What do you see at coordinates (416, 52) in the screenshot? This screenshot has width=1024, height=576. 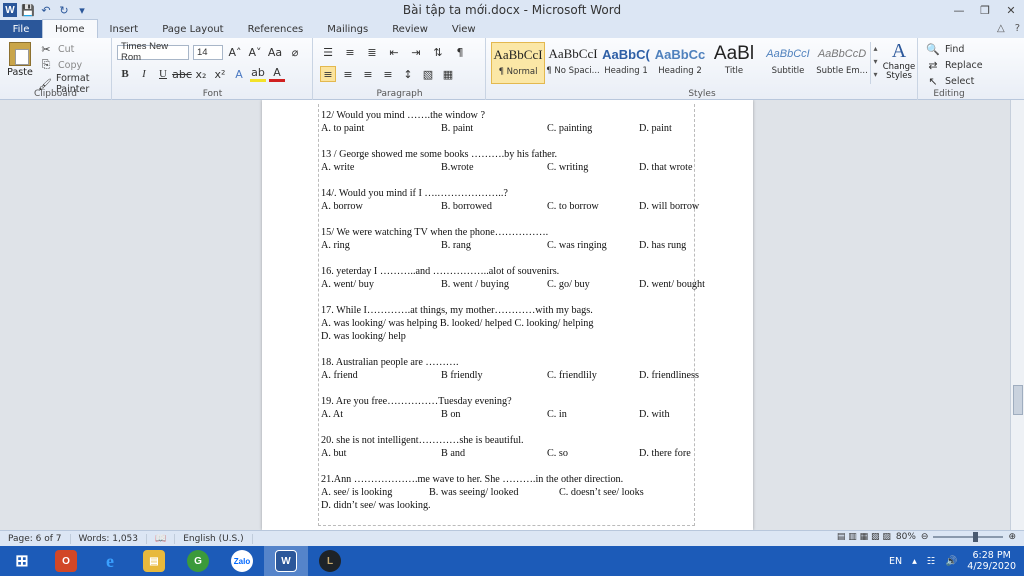 I see `increase-indent-icon: ⇥` at bounding box center [416, 52].